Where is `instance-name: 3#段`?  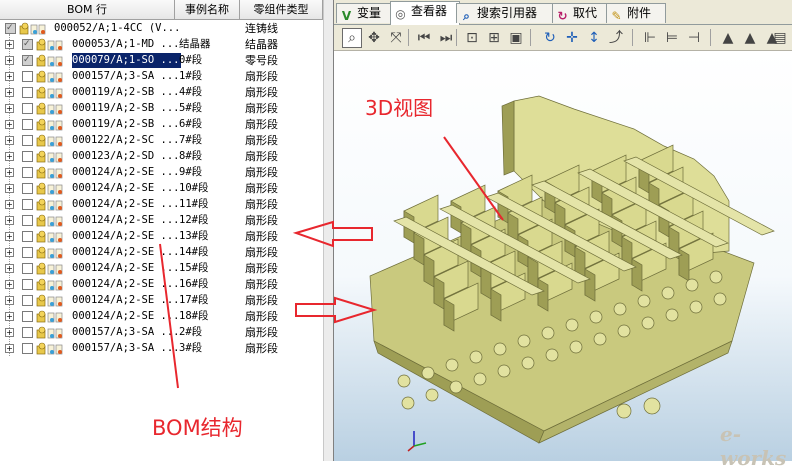 instance-name: 3#段 is located at coordinates (191, 348).